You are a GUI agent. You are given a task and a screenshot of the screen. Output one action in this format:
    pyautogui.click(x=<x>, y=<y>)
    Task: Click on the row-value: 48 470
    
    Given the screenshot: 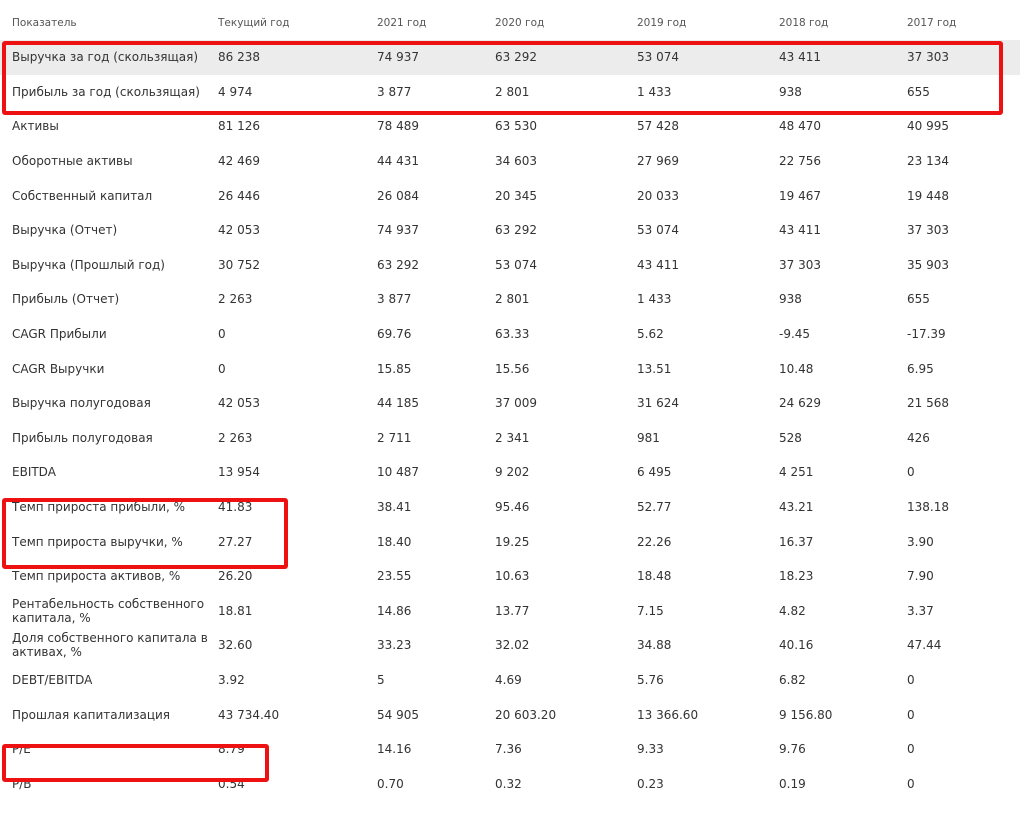 What is the action you would take?
    pyautogui.click(x=800, y=126)
    